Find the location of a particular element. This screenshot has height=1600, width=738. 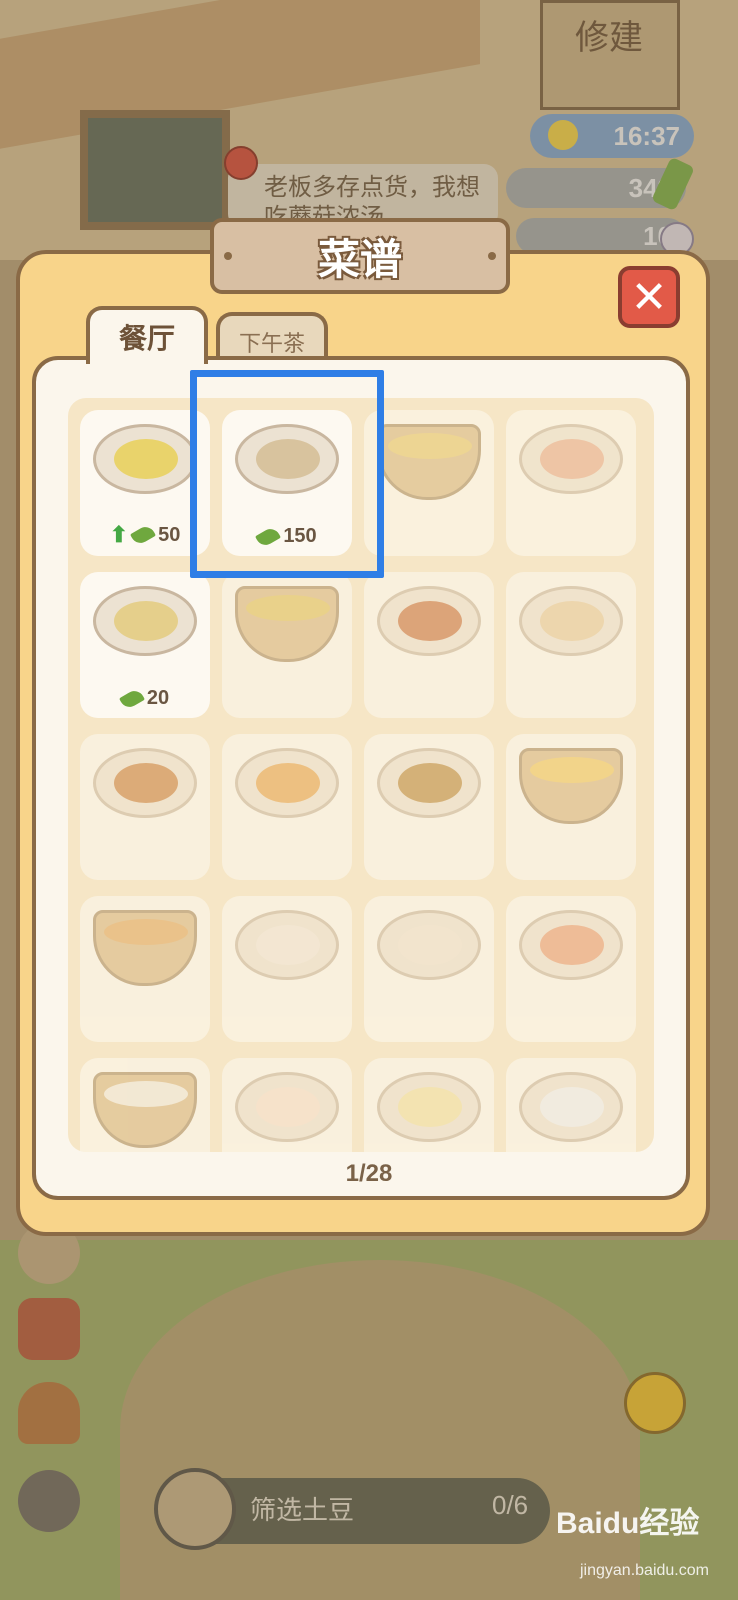

sandwich-icon is located at coordinates (287, 783).